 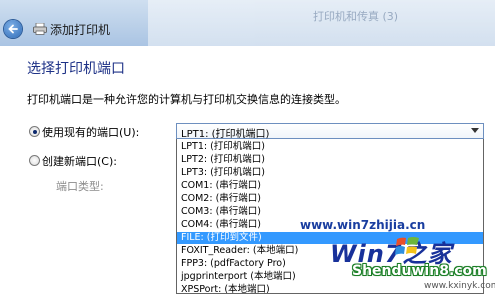 What do you see at coordinates (80, 186) in the screenshot?
I see `port-type-label: 端口类型:` at bounding box center [80, 186].